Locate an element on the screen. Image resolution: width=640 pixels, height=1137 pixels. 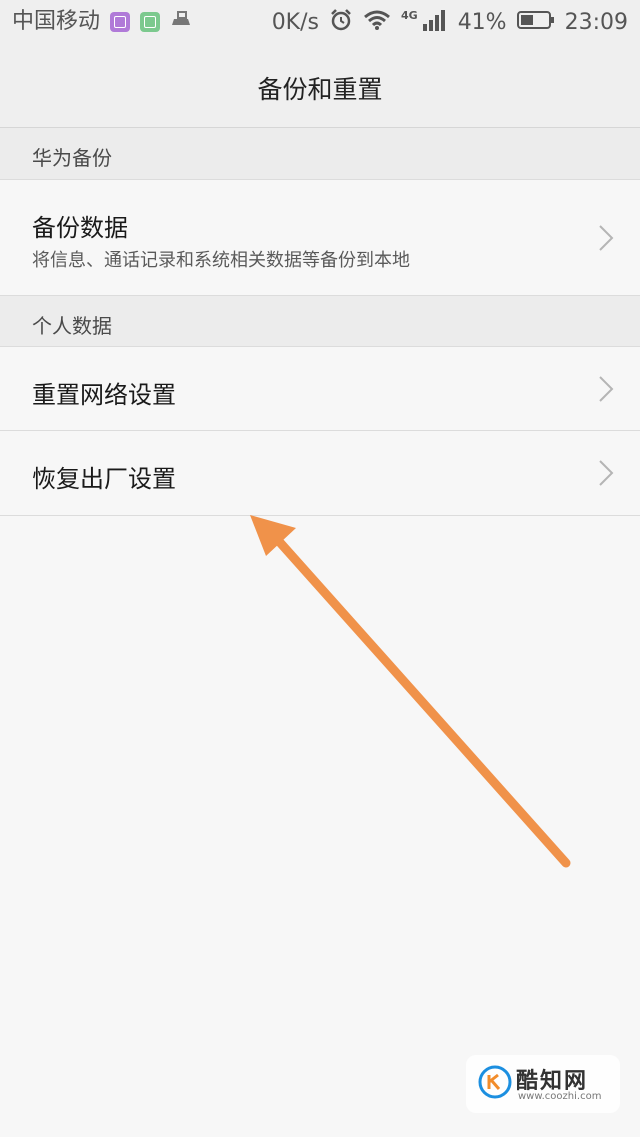
factory-reset-row: 恢复出厂设置 is located at coordinates (320, 473).